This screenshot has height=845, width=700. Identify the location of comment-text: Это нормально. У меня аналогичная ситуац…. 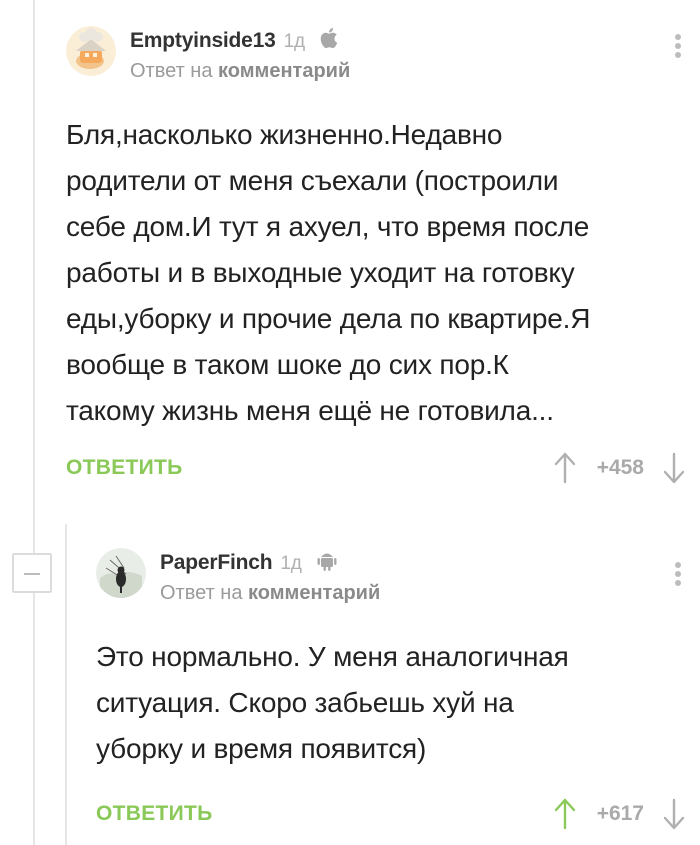
(332, 702).